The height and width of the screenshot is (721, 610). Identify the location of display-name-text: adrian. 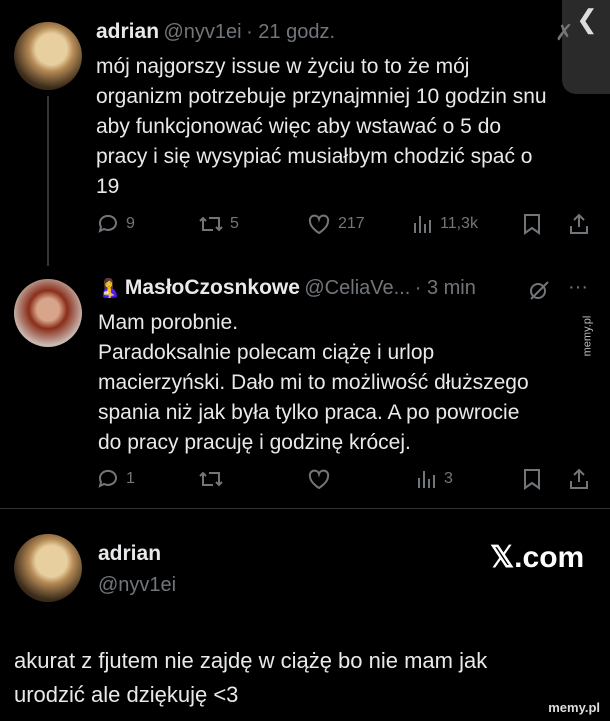
(130, 553).